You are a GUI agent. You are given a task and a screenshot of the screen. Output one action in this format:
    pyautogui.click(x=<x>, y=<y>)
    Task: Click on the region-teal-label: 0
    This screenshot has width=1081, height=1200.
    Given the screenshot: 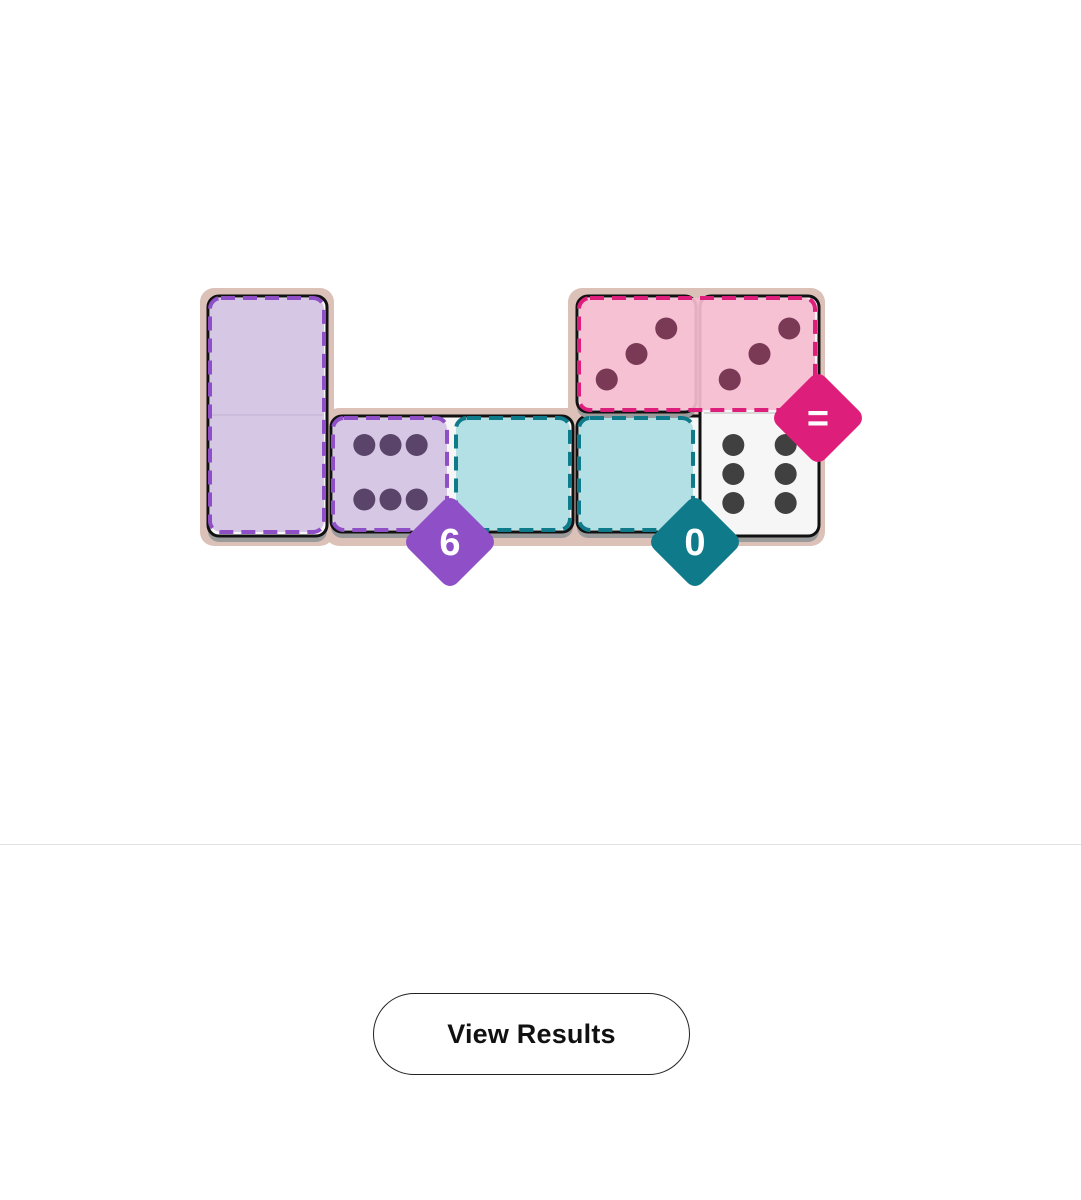 What is the action you would take?
    pyautogui.click(x=694, y=543)
    